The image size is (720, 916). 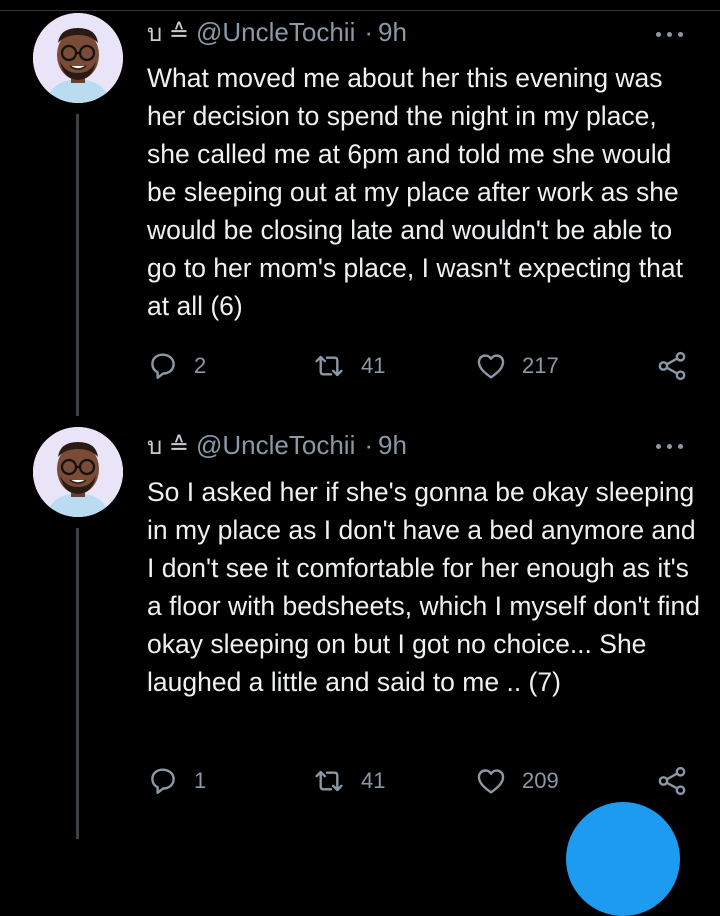 I want to click on tweet-actions: 2 41 217, so click(x=418, y=366).